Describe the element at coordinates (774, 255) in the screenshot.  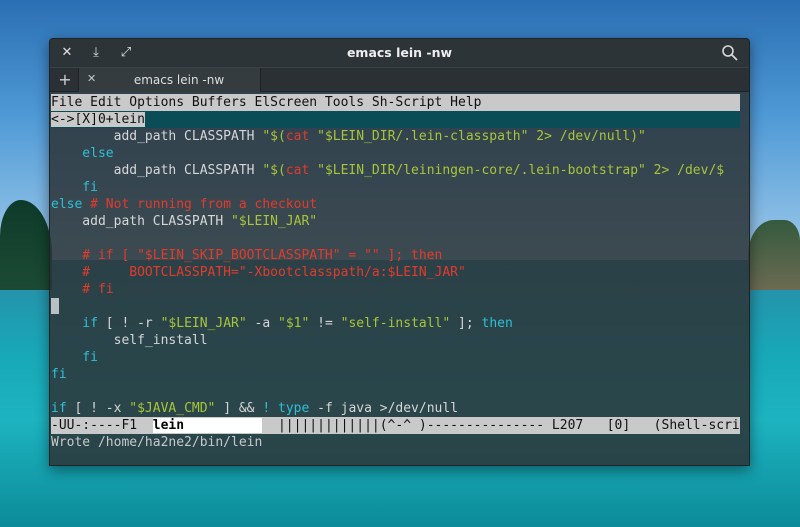
I see `desktop-background-shore` at that location.